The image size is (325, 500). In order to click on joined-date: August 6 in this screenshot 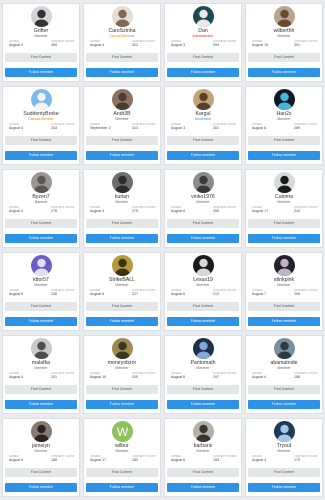, I will do `click(178, 377)`.